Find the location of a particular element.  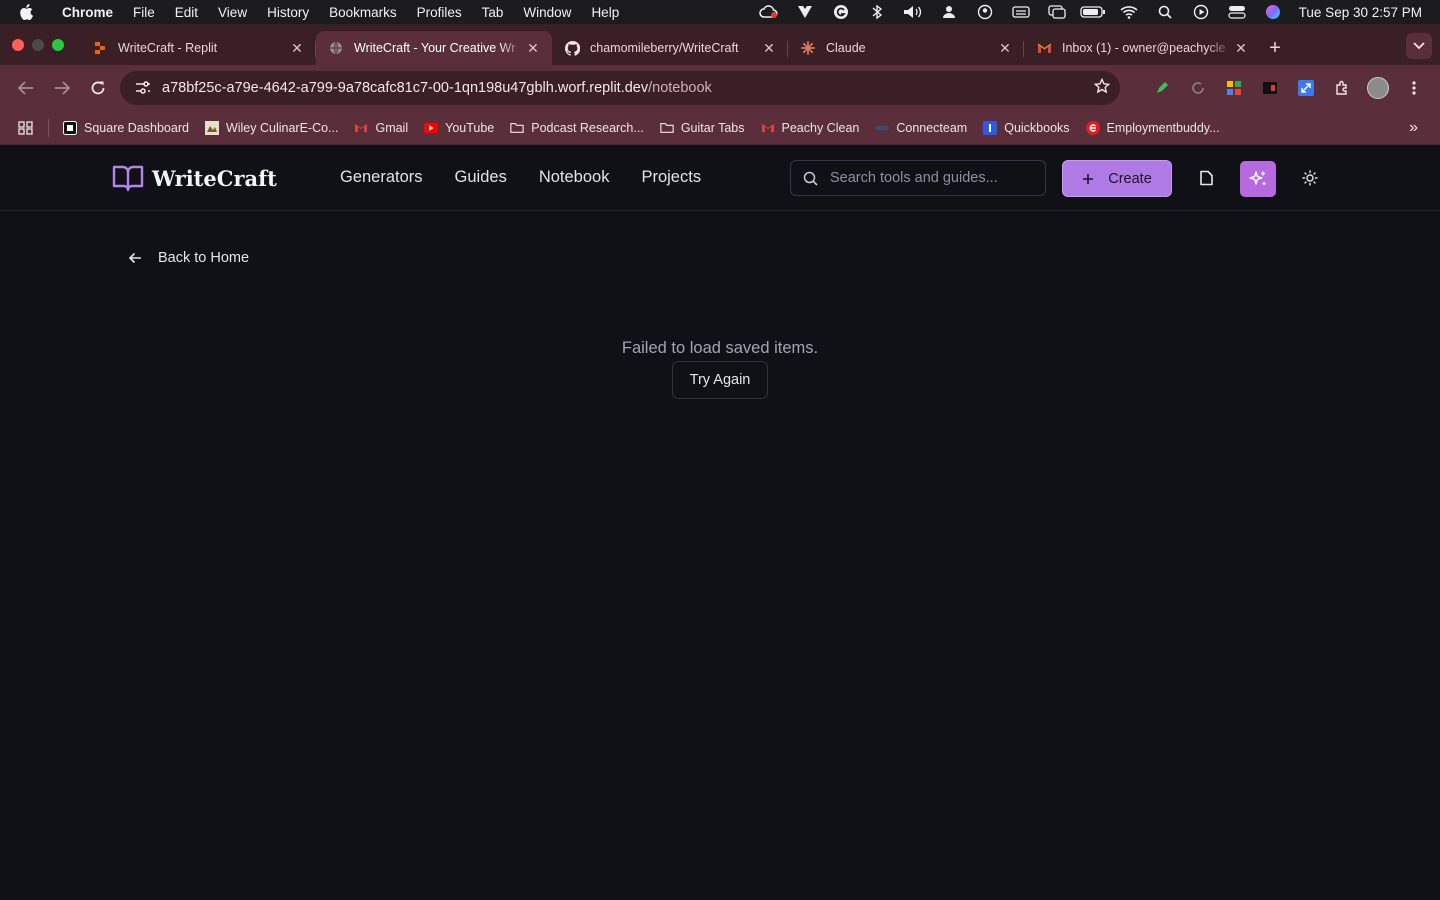

tab-writecraft-replit: WriteCraft - Replit ✕ is located at coordinates (198, 48).